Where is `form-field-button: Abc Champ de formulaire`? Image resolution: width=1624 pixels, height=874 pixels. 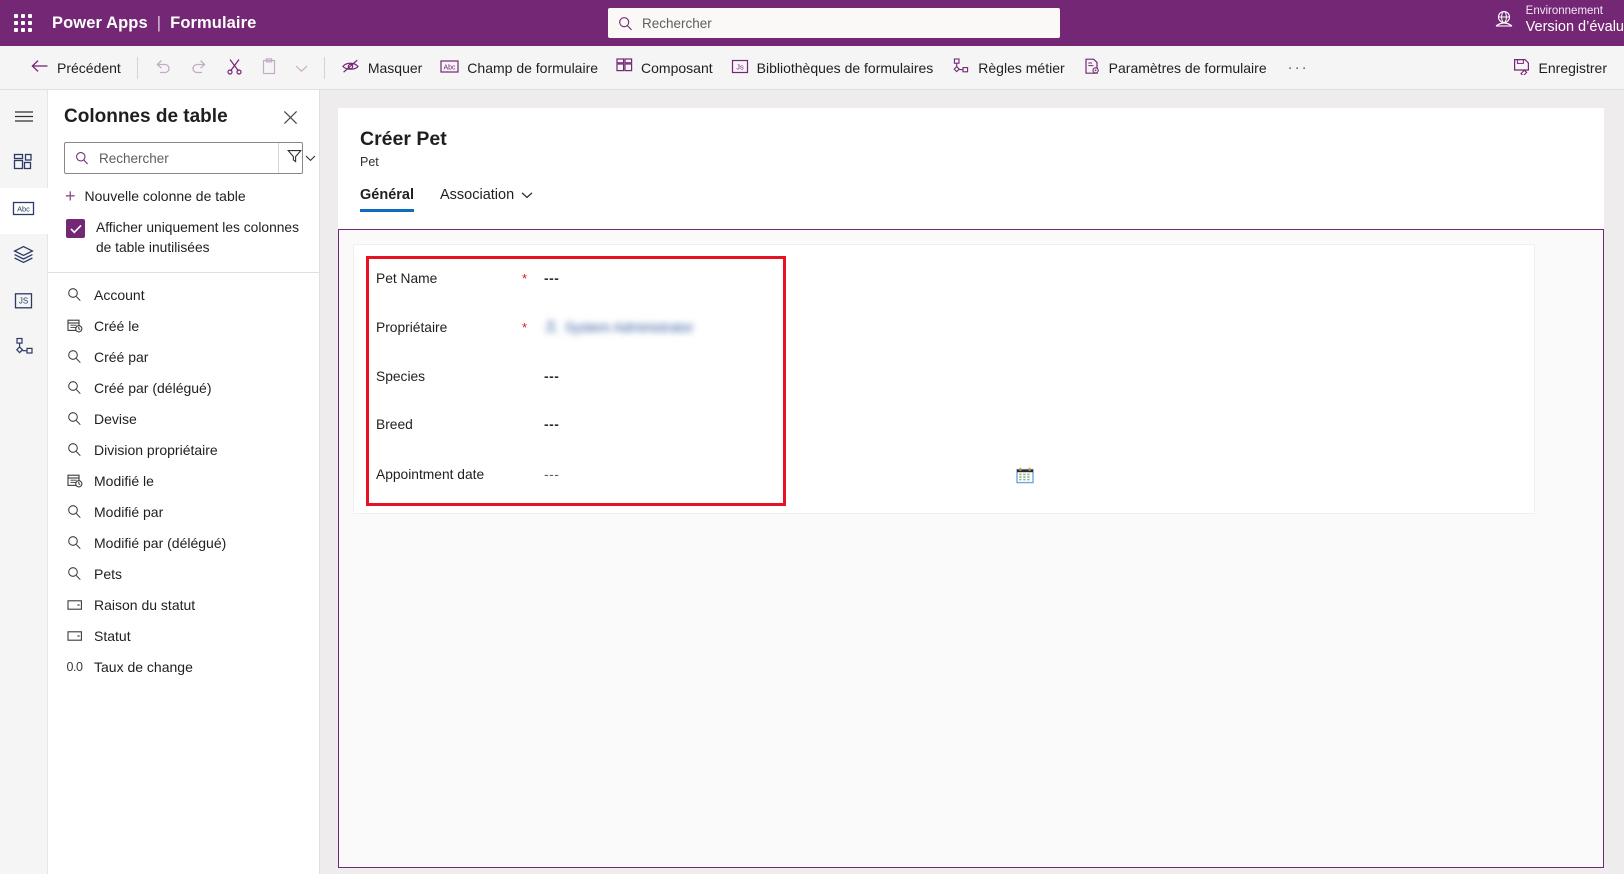
form-field-button: Abc Champ de formulaire is located at coordinates (519, 68).